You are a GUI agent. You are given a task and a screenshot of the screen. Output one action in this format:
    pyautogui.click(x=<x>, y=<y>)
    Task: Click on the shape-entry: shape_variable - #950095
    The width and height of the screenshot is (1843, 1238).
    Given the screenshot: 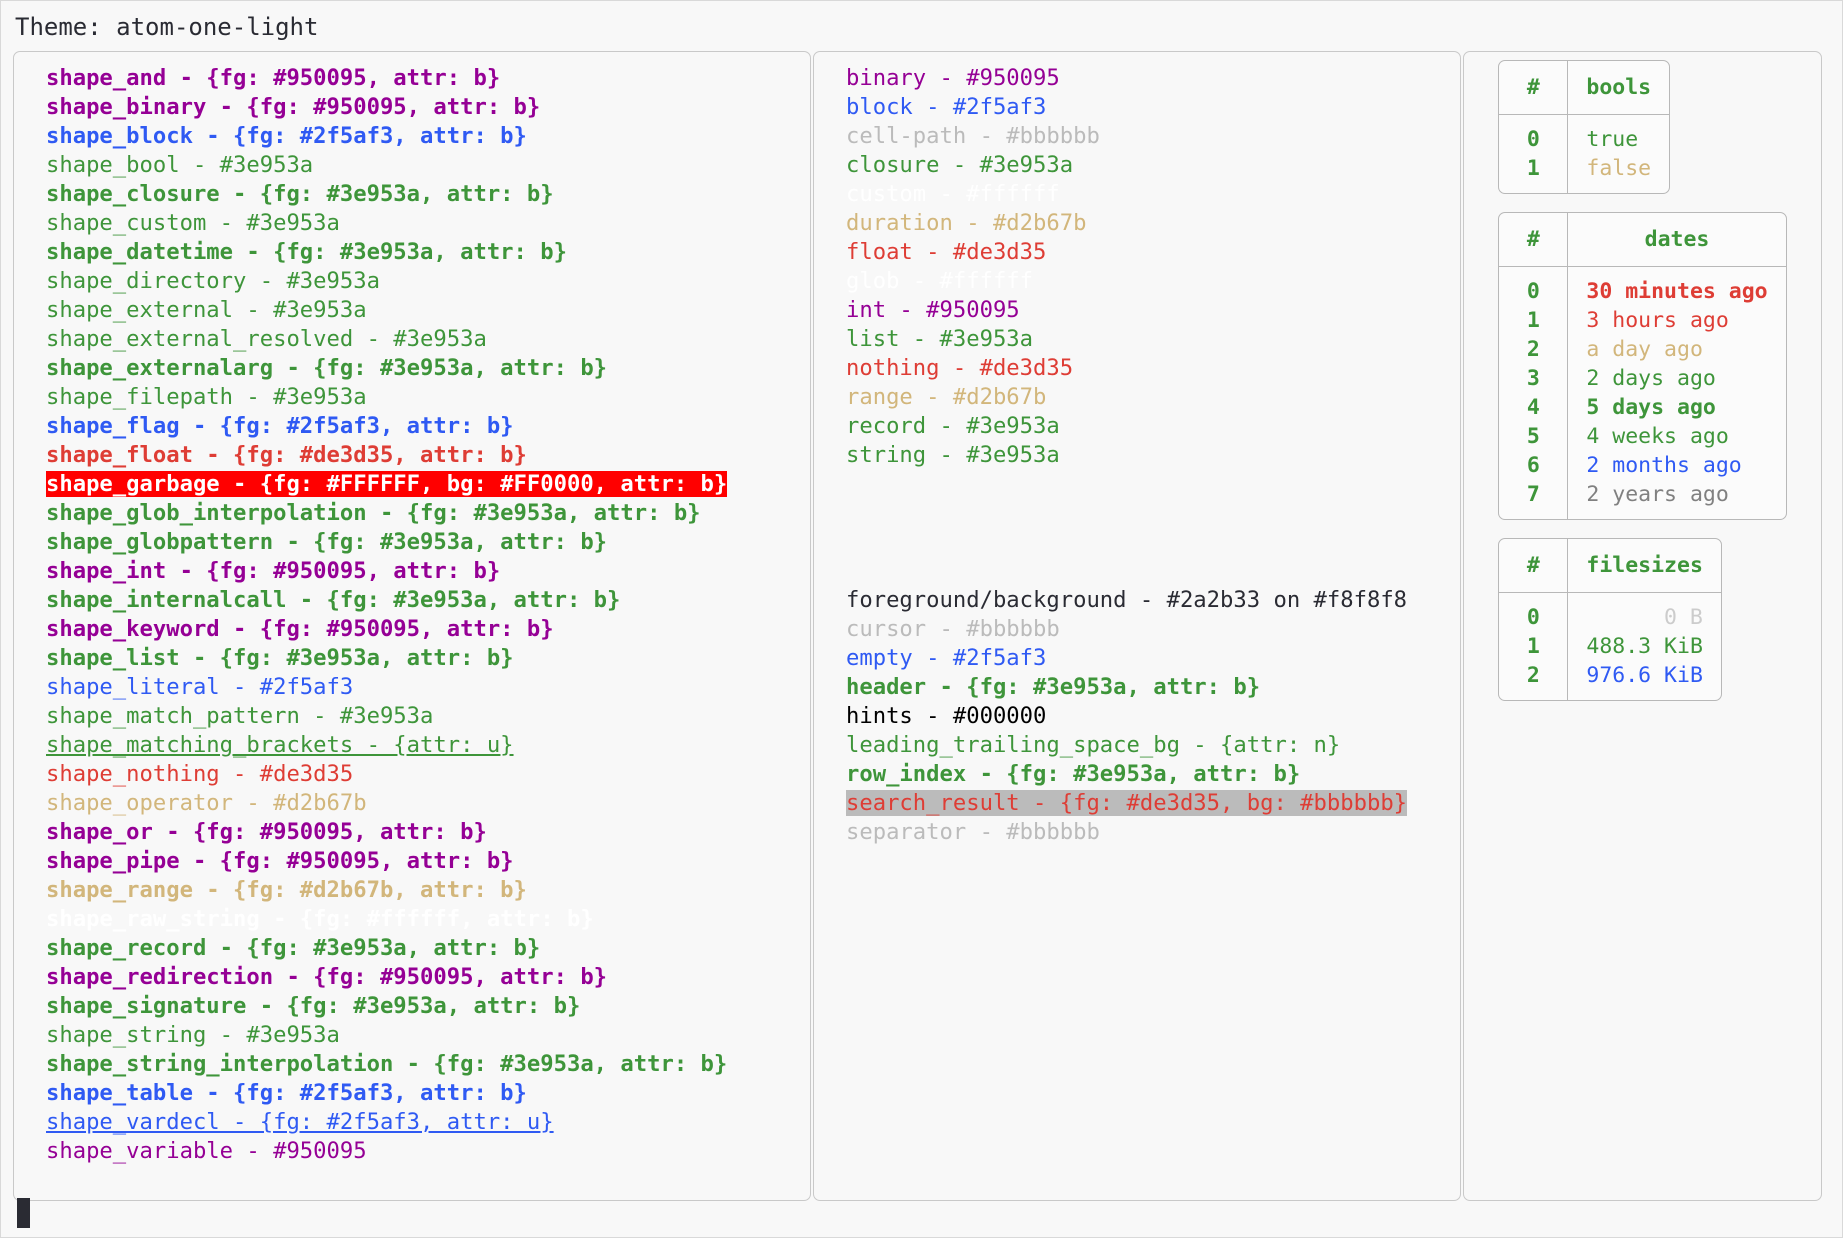 What is the action you would take?
    pyautogui.click(x=428, y=1151)
    